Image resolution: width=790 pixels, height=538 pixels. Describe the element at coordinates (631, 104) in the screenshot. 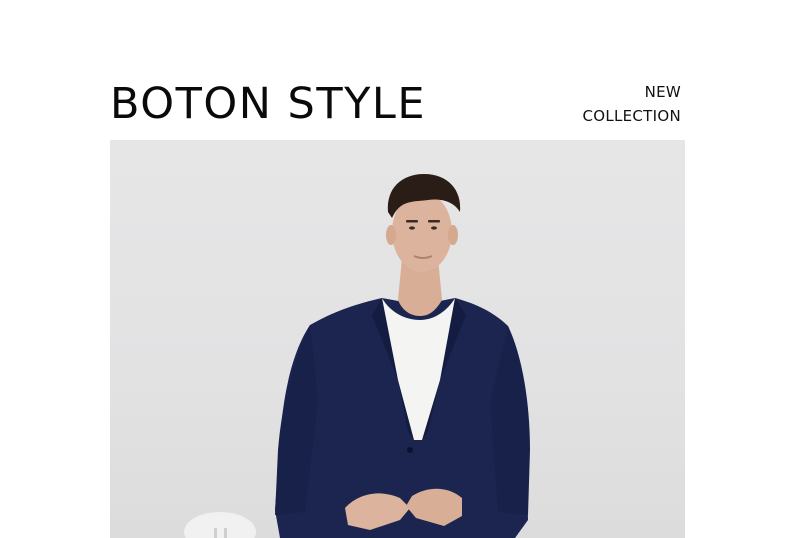

I see `new-collection-tag: NEW COLLECTION` at that location.